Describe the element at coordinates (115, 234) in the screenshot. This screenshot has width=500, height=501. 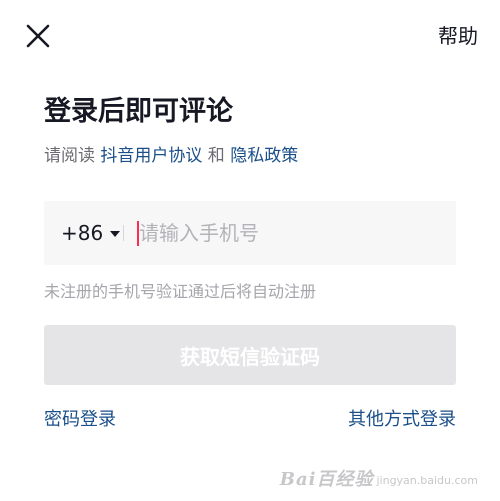
I see `caret-down-icon` at that location.